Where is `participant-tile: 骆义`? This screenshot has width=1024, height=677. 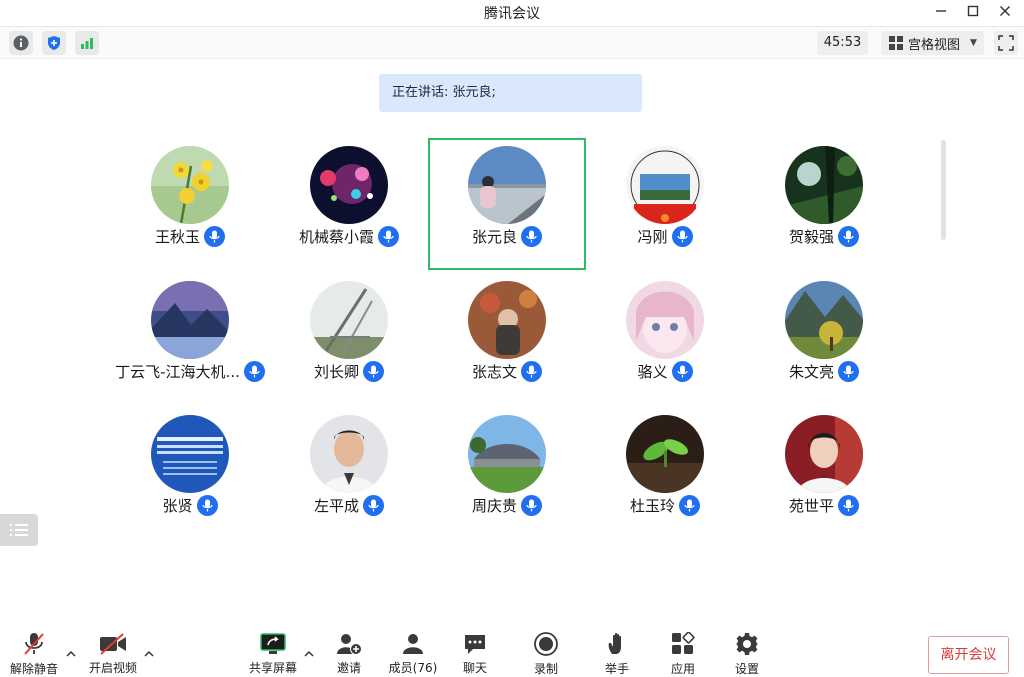
participant-tile: 骆义 is located at coordinates (665, 339).